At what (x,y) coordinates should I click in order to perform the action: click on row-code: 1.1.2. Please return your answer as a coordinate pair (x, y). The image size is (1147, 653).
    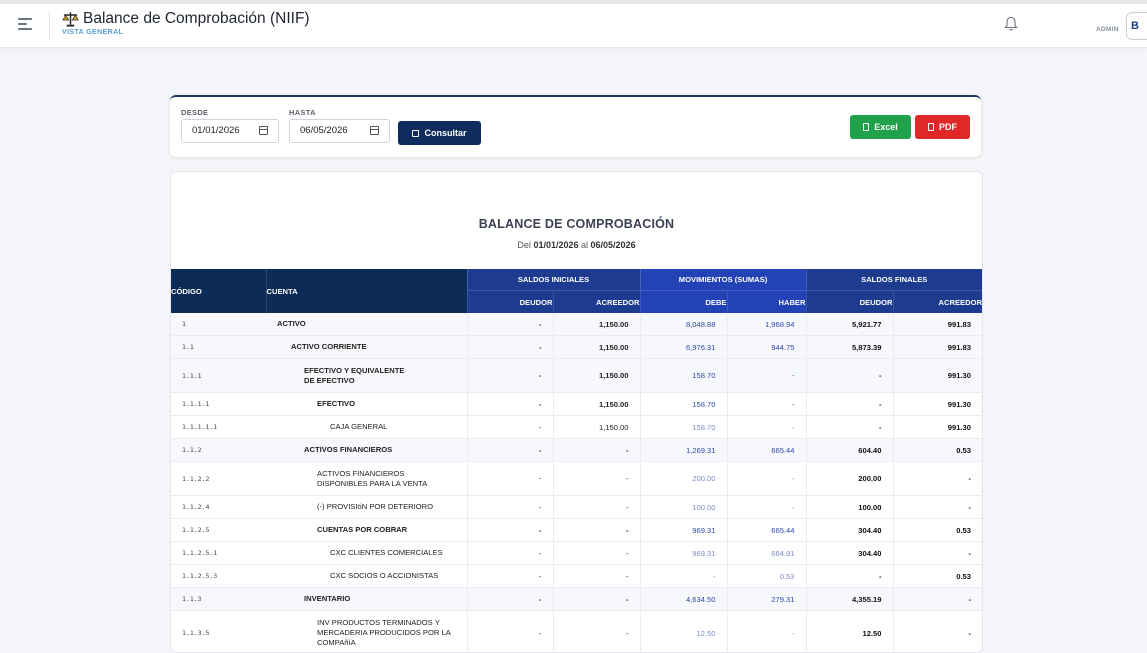
    Looking at the image, I should click on (218, 450).